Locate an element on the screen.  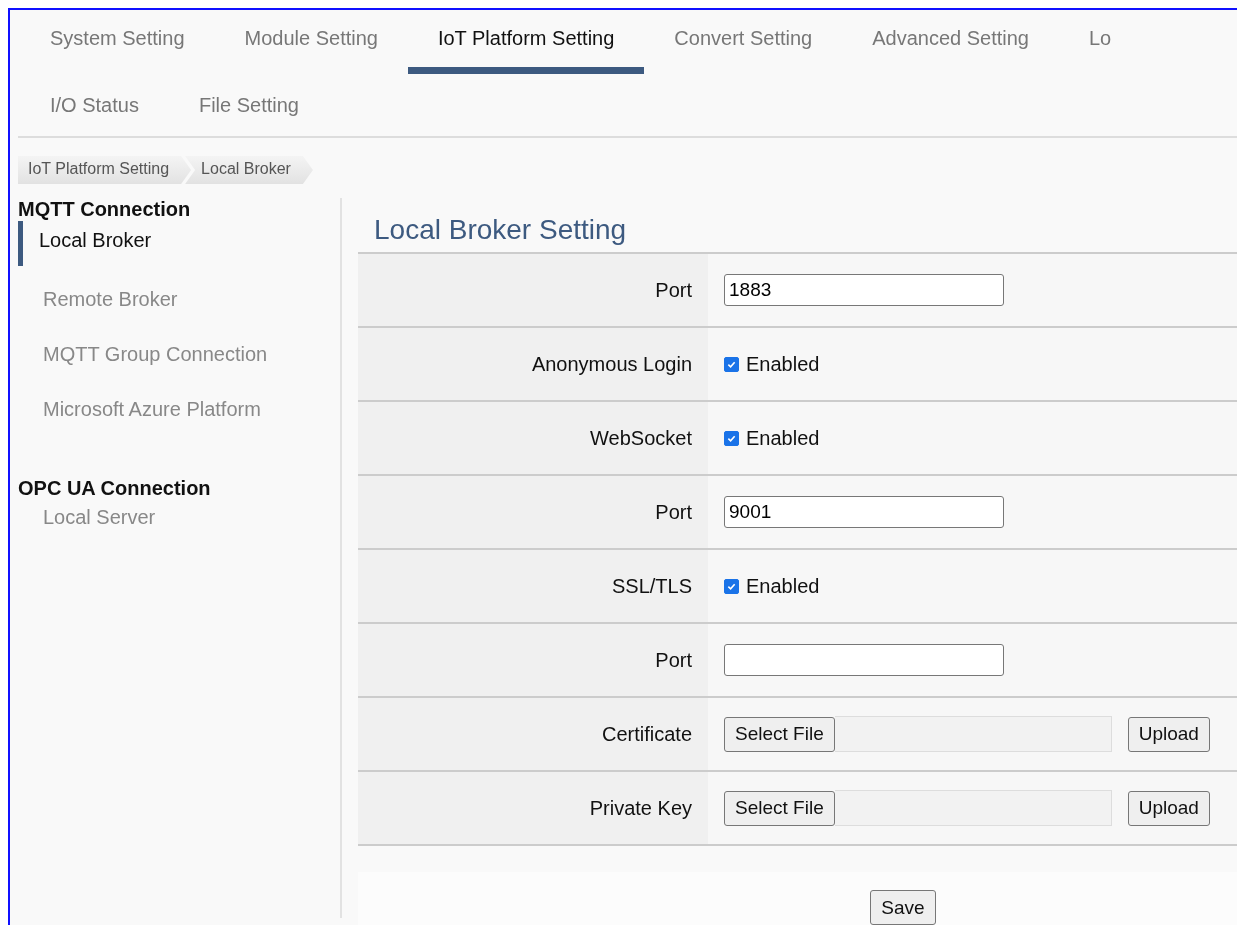
input-field: 1883 is located at coordinates (864, 290).